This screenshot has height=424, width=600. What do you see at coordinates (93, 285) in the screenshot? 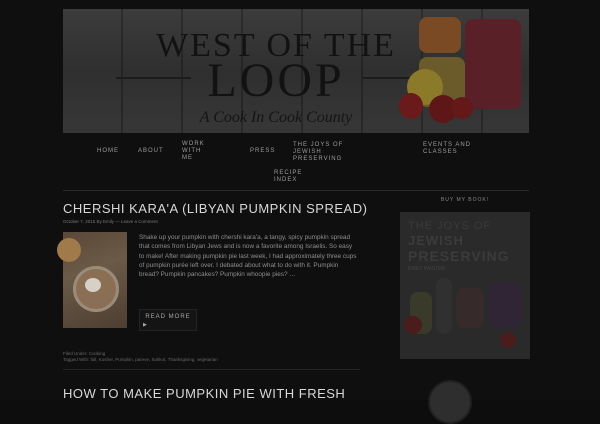
I see `dollop-image` at bounding box center [93, 285].